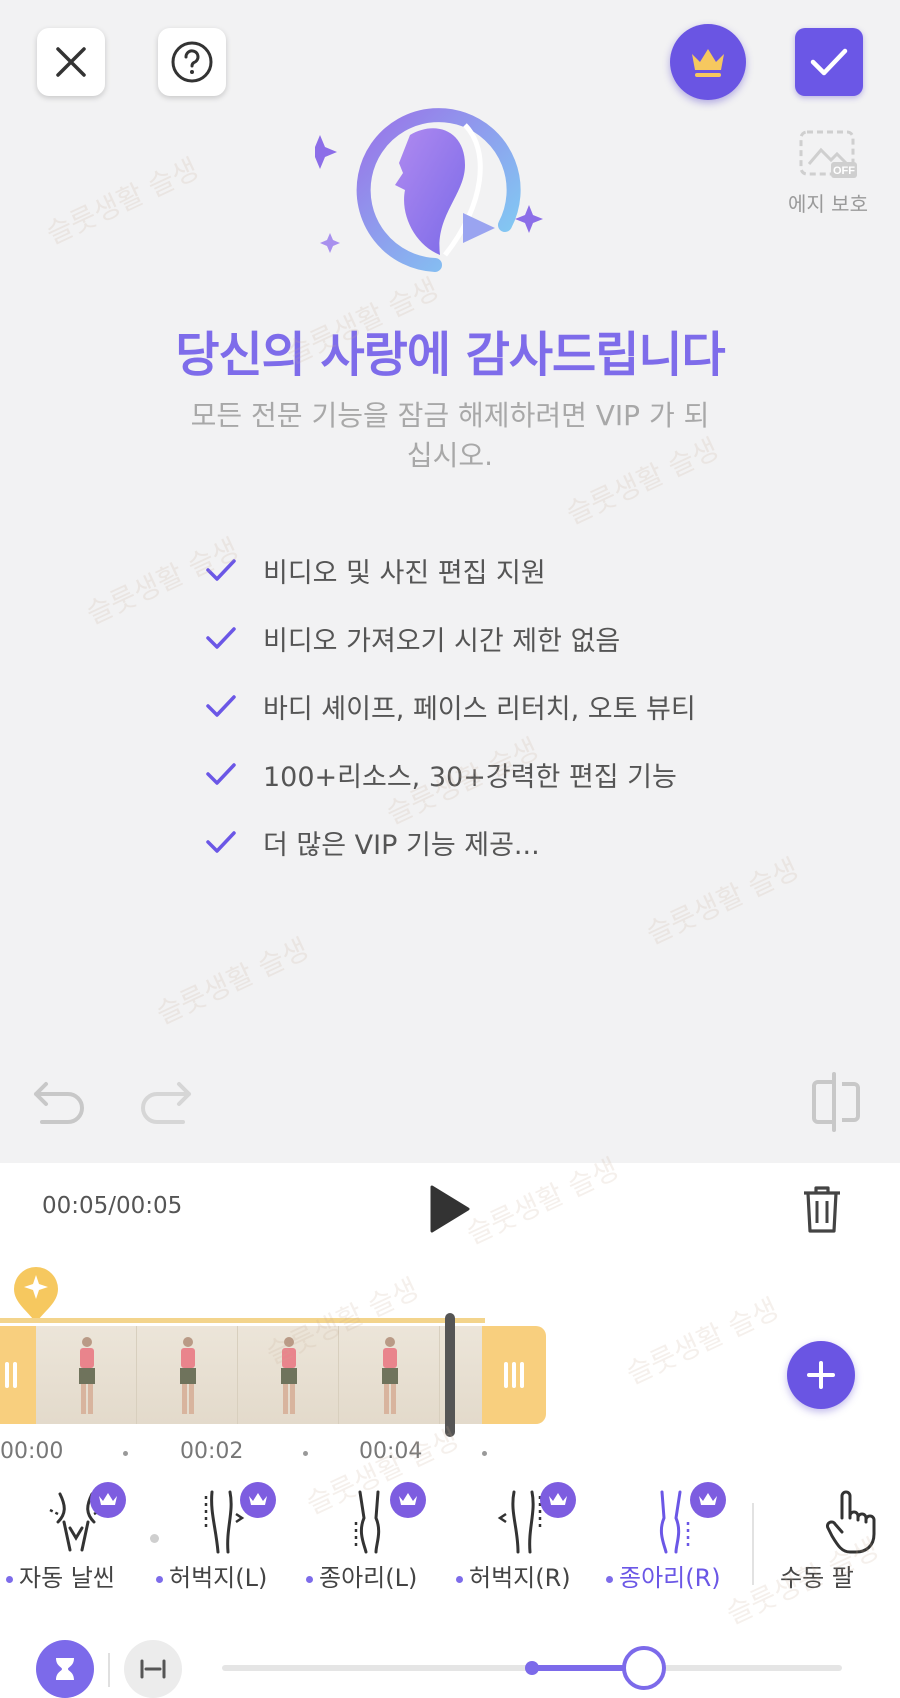 The height and width of the screenshot is (1698, 900). What do you see at coordinates (817, 1578) in the screenshot?
I see `tool-label: 수동 팔` at bounding box center [817, 1578].